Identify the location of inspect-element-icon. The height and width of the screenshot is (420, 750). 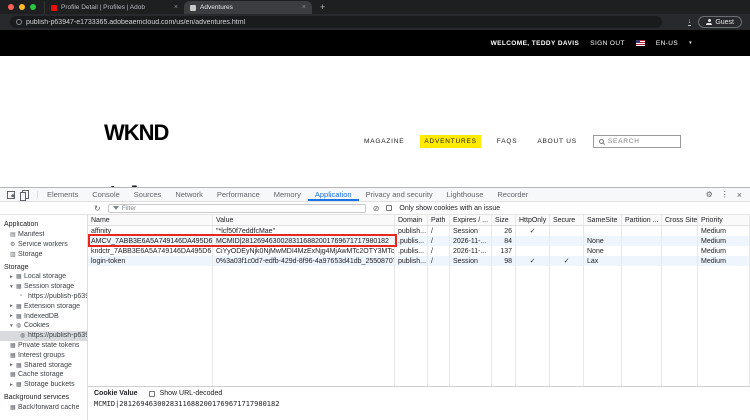
(11, 194).